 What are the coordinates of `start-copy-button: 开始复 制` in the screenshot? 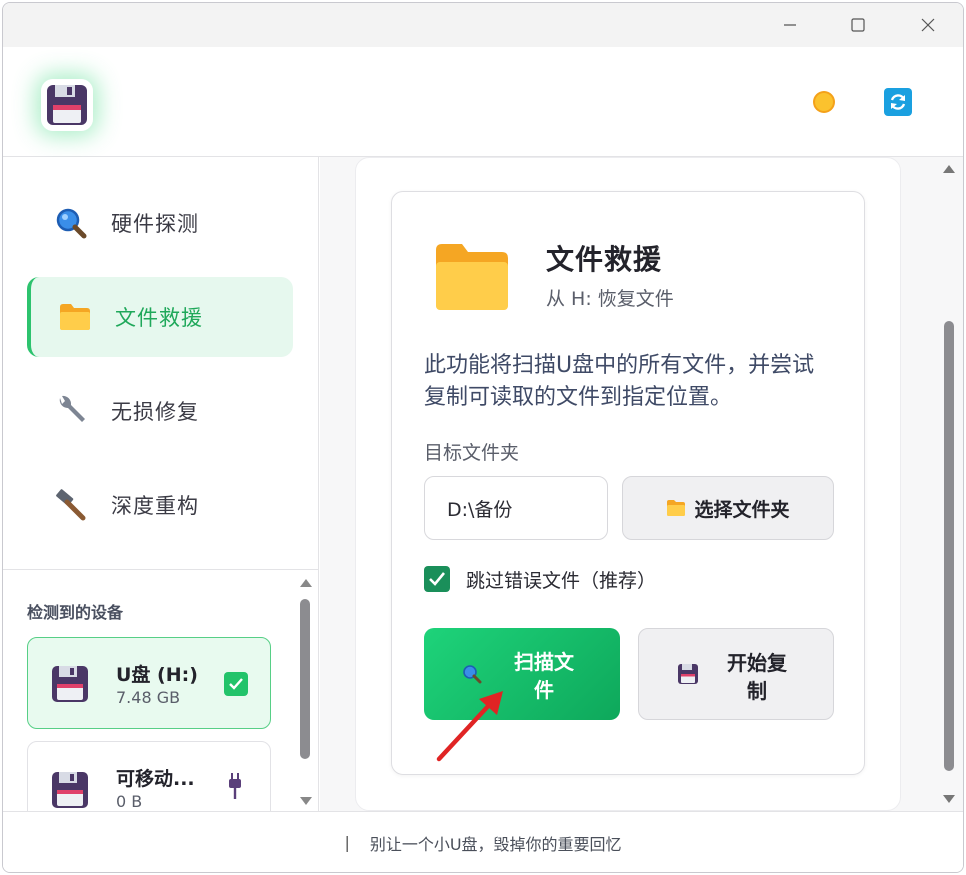 It's located at (736, 674).